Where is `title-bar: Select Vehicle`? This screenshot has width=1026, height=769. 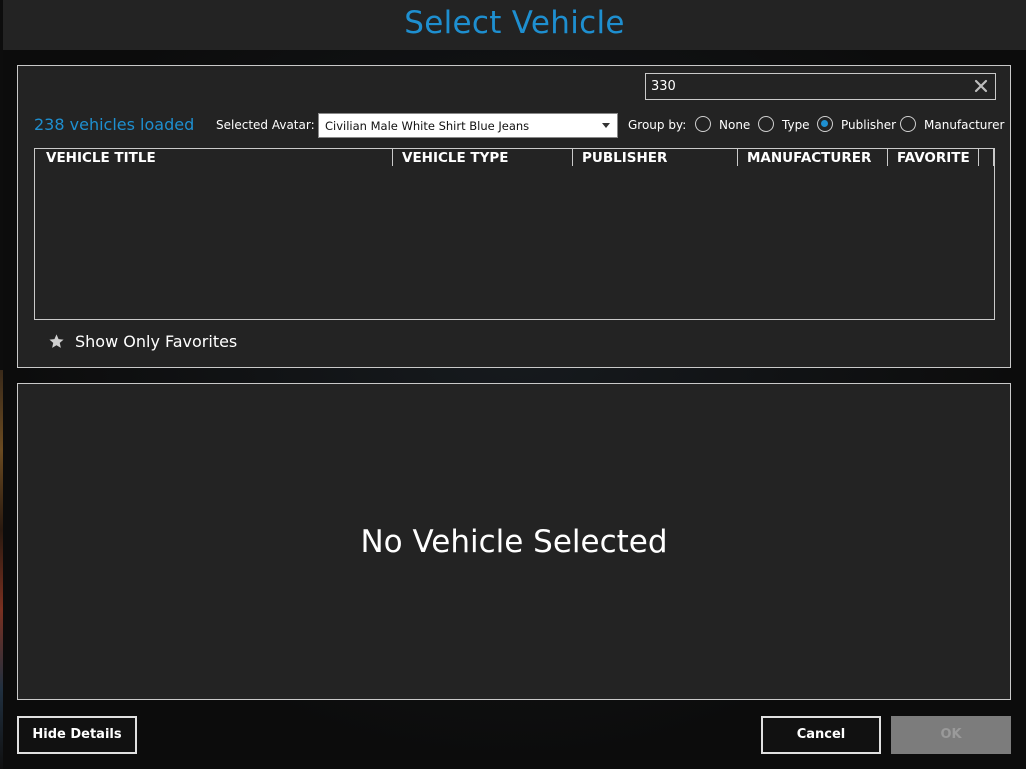
title-bar: Select Vehicle is located at coordinates (514, 25).